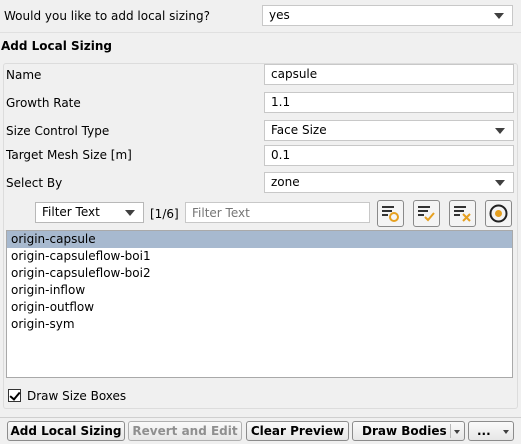  I want to click on draw-size-boxes-checkbox, so click(14, 395).